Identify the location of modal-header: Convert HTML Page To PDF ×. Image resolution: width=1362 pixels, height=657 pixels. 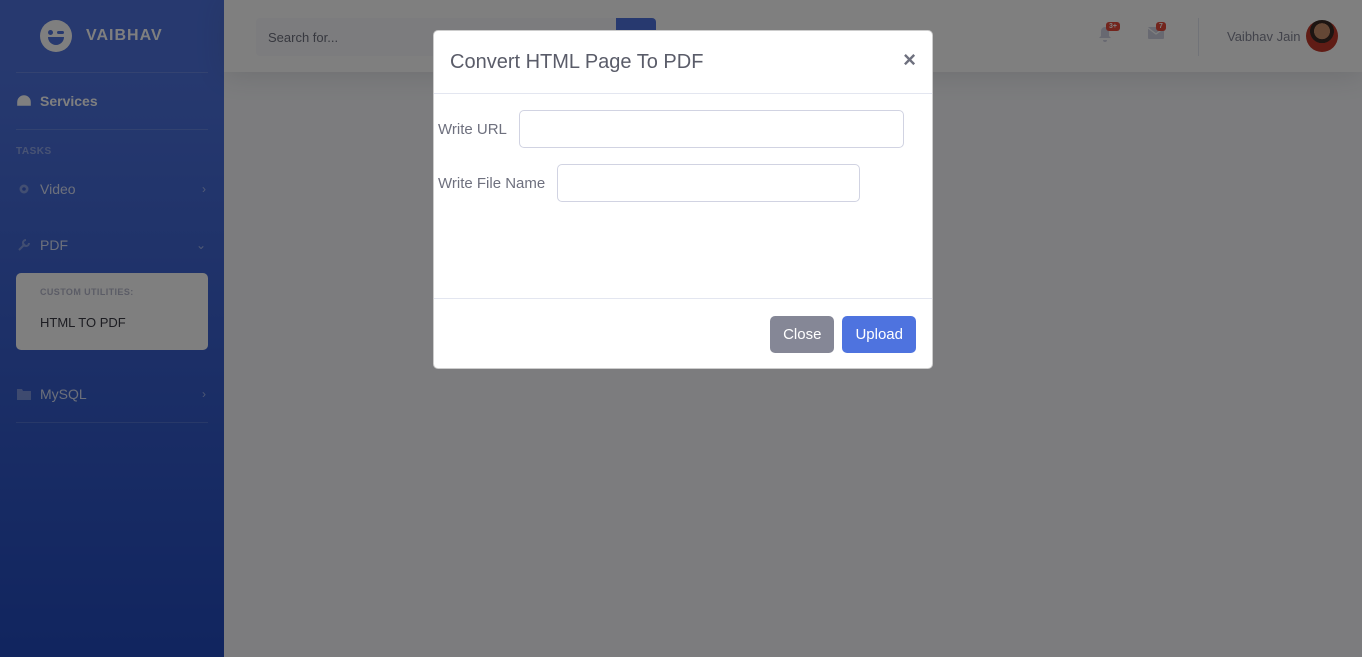
(683, 62).